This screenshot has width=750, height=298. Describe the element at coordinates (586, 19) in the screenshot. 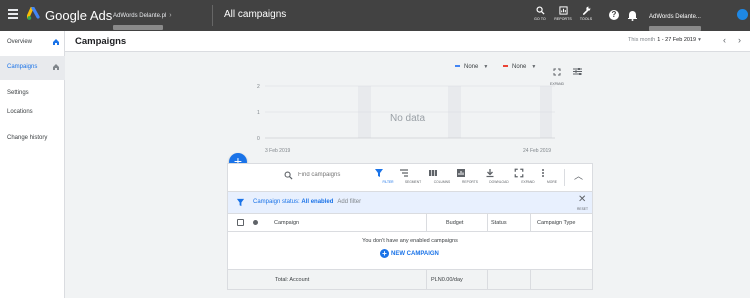

I see `tools-label: TOOLS` at that location.